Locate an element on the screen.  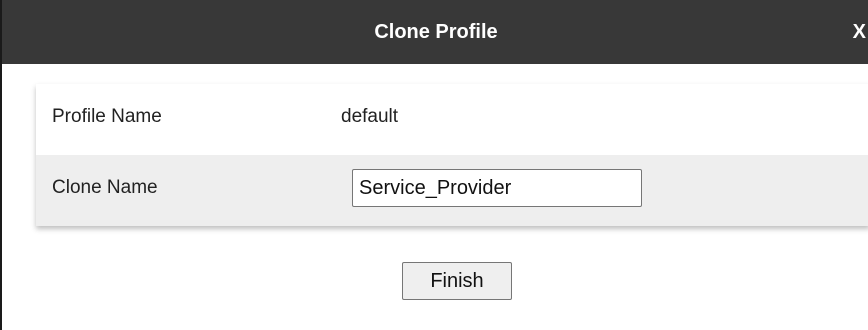
finish-button: Finish is located at coordinates (457, 281).